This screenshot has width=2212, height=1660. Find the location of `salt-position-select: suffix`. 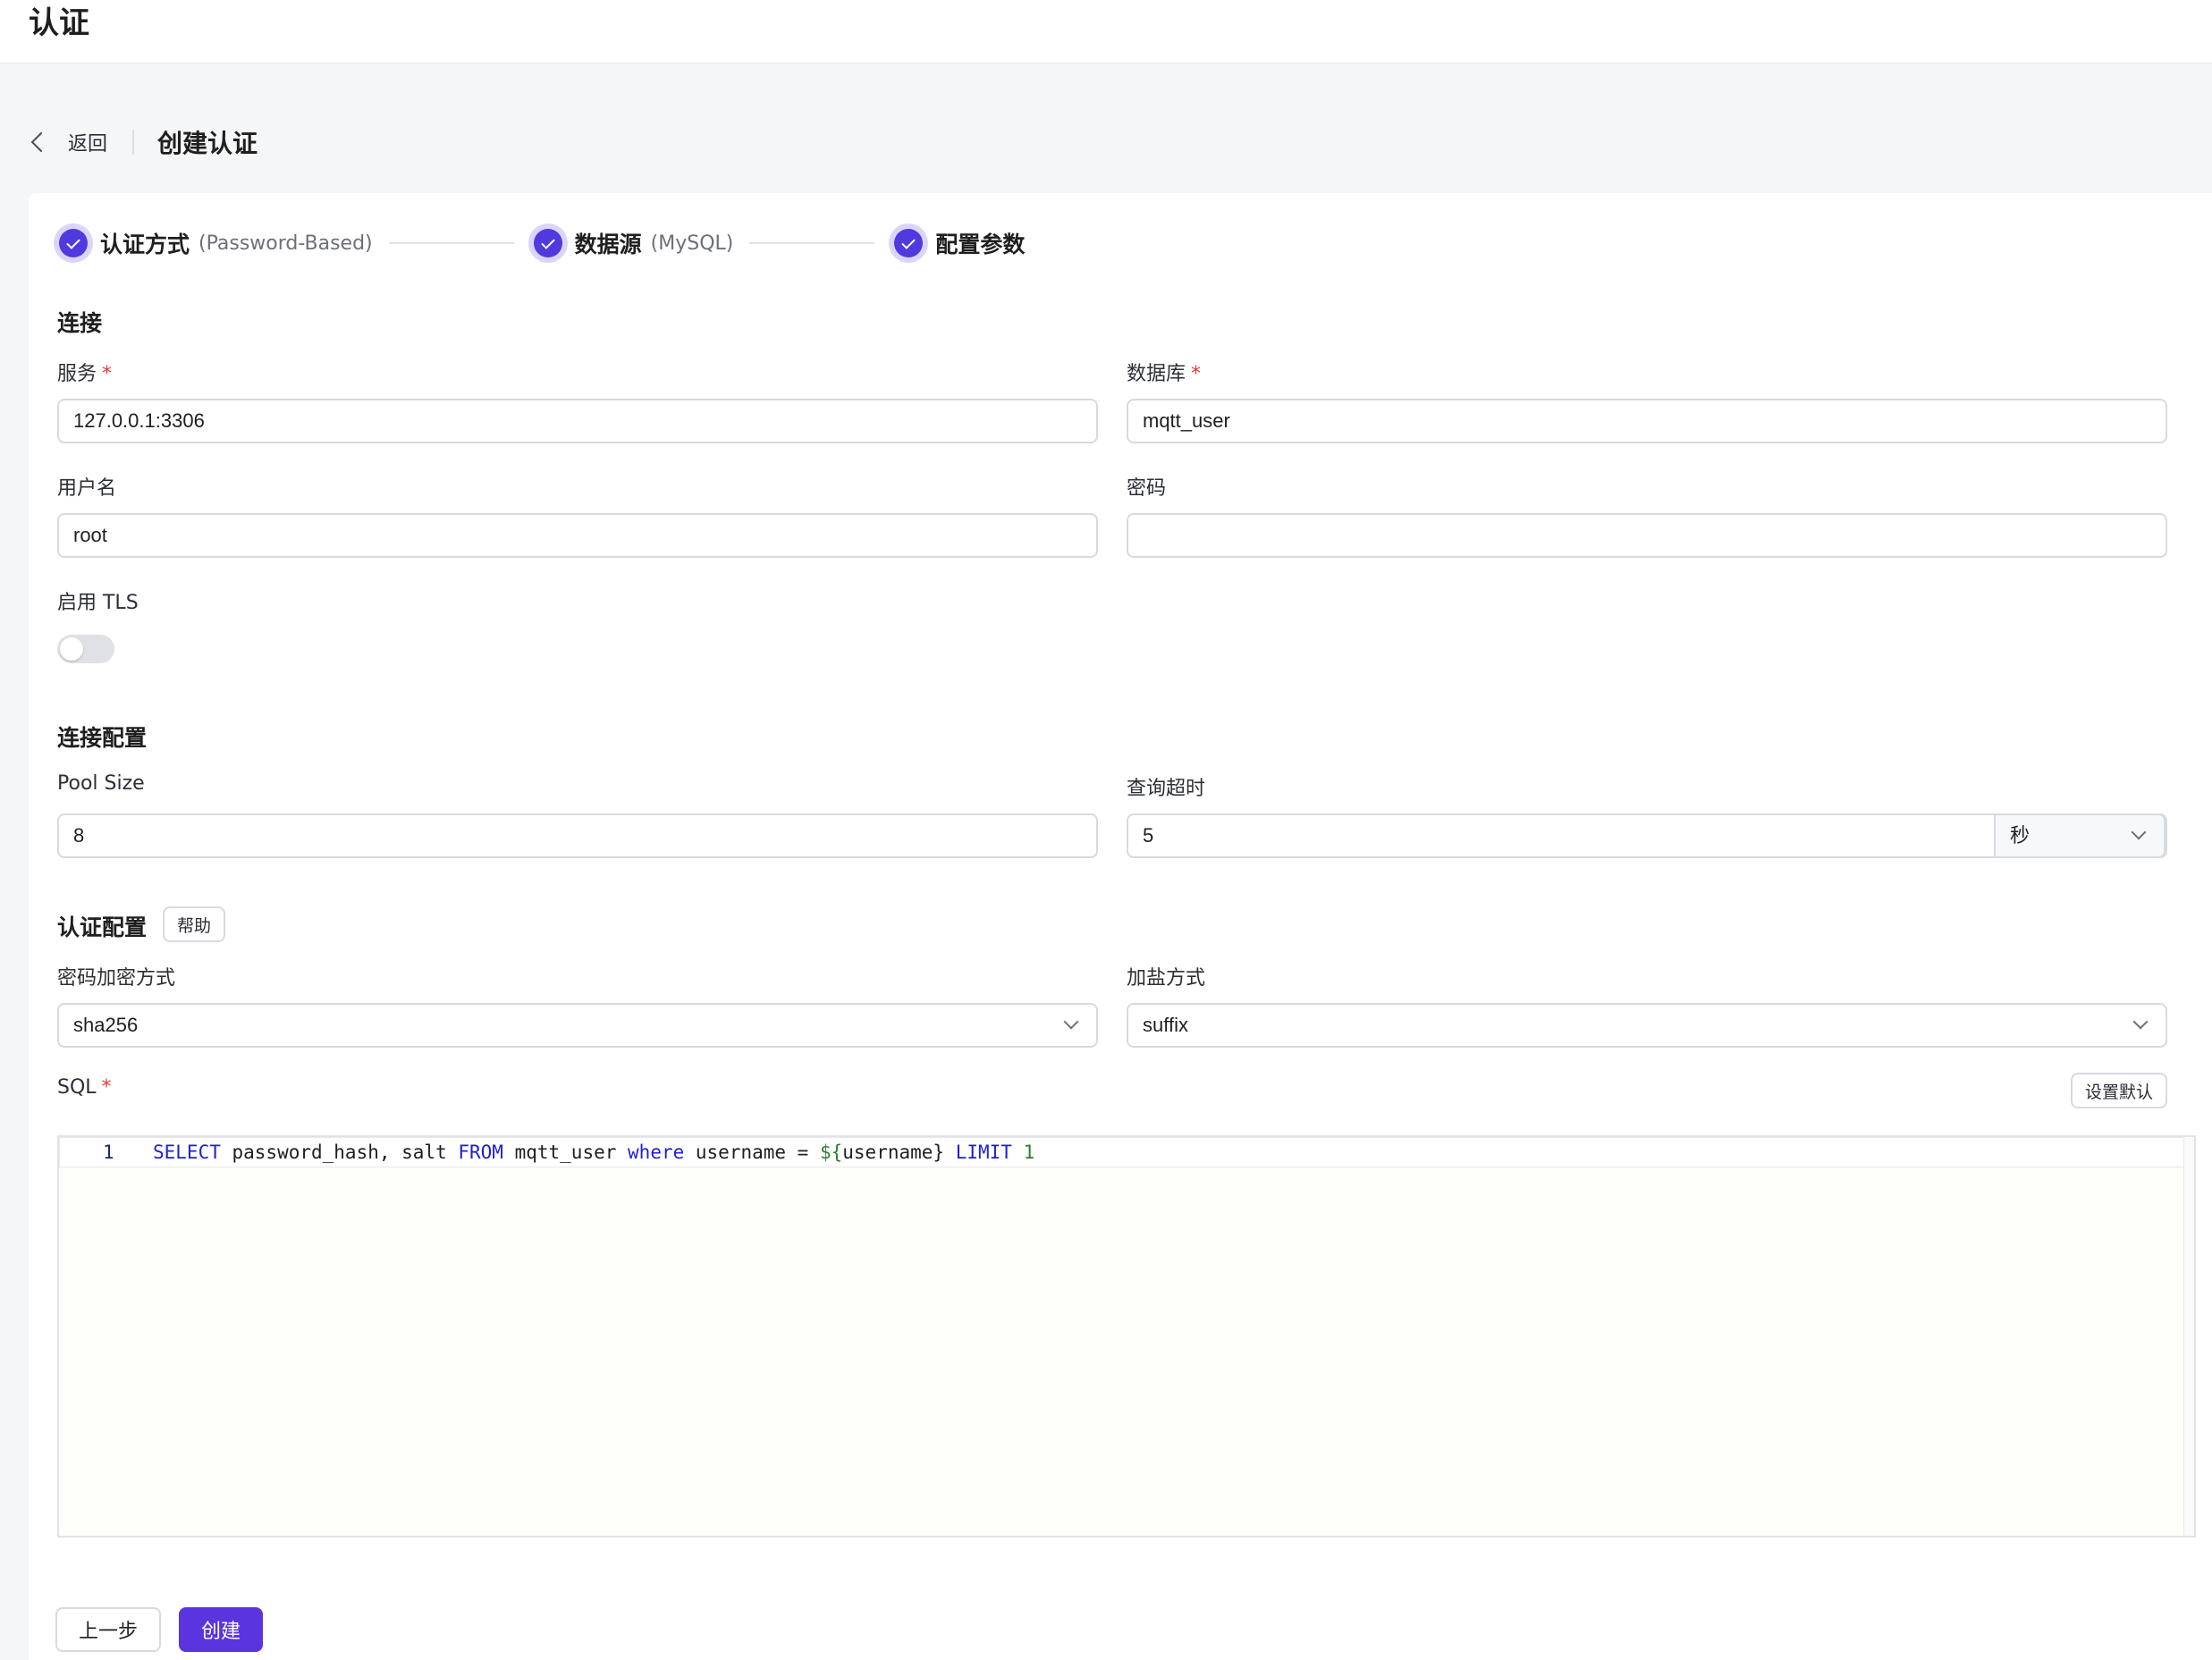

salt-position-select: suffix is located at coordinates (1647, 1025).